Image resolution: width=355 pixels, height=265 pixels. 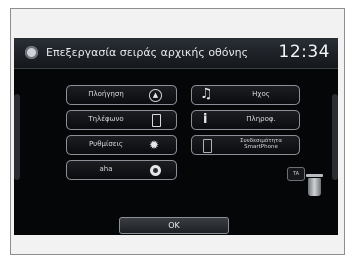 I want to click on info-label: Πληροφ., so click(x=261, y=119).